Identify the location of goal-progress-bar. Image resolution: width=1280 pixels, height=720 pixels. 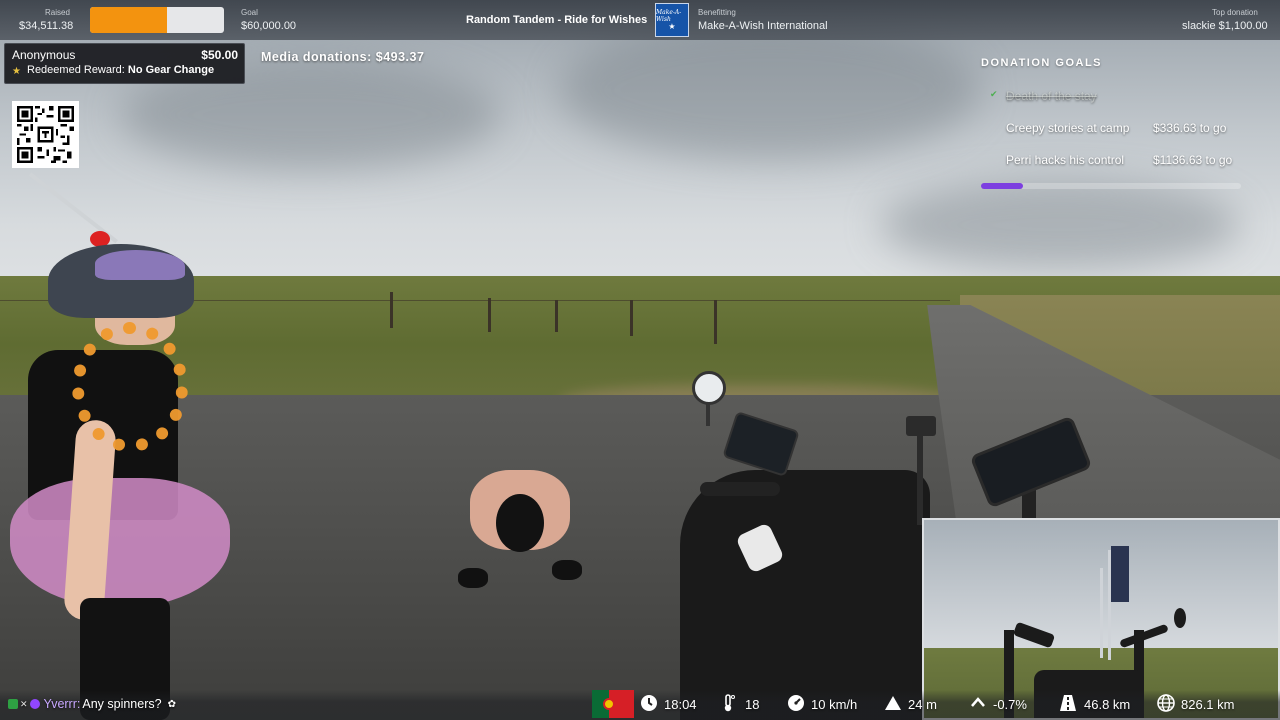
(1111, 186).